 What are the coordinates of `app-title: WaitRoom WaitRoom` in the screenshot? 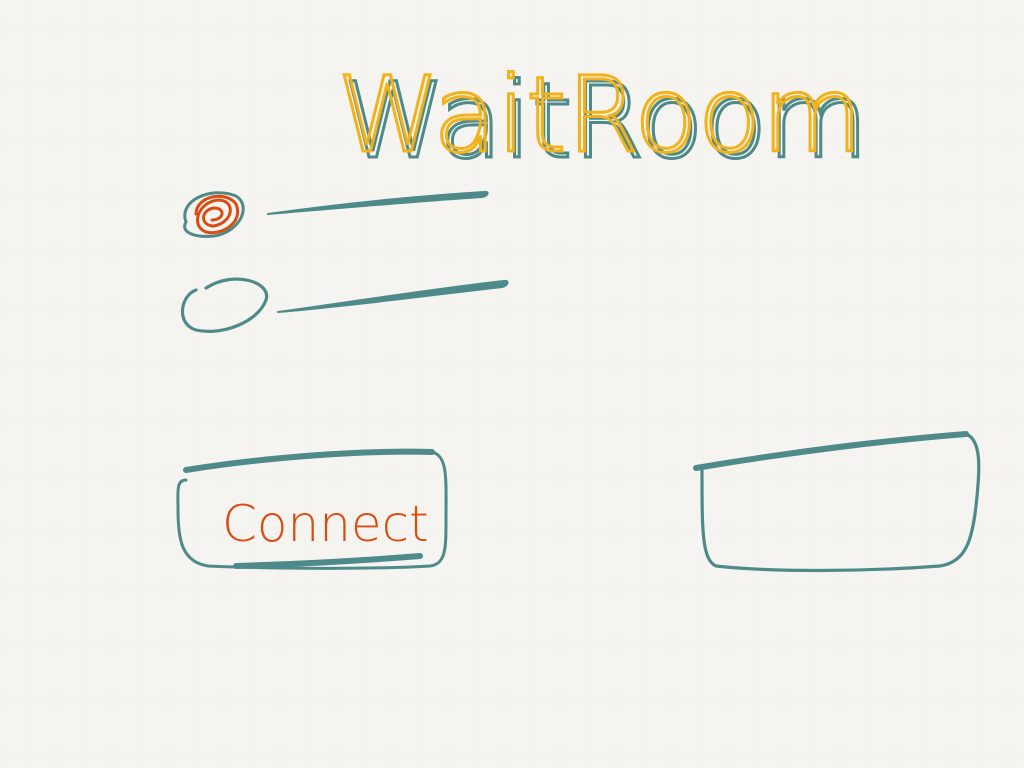 It's located at (603, 118).